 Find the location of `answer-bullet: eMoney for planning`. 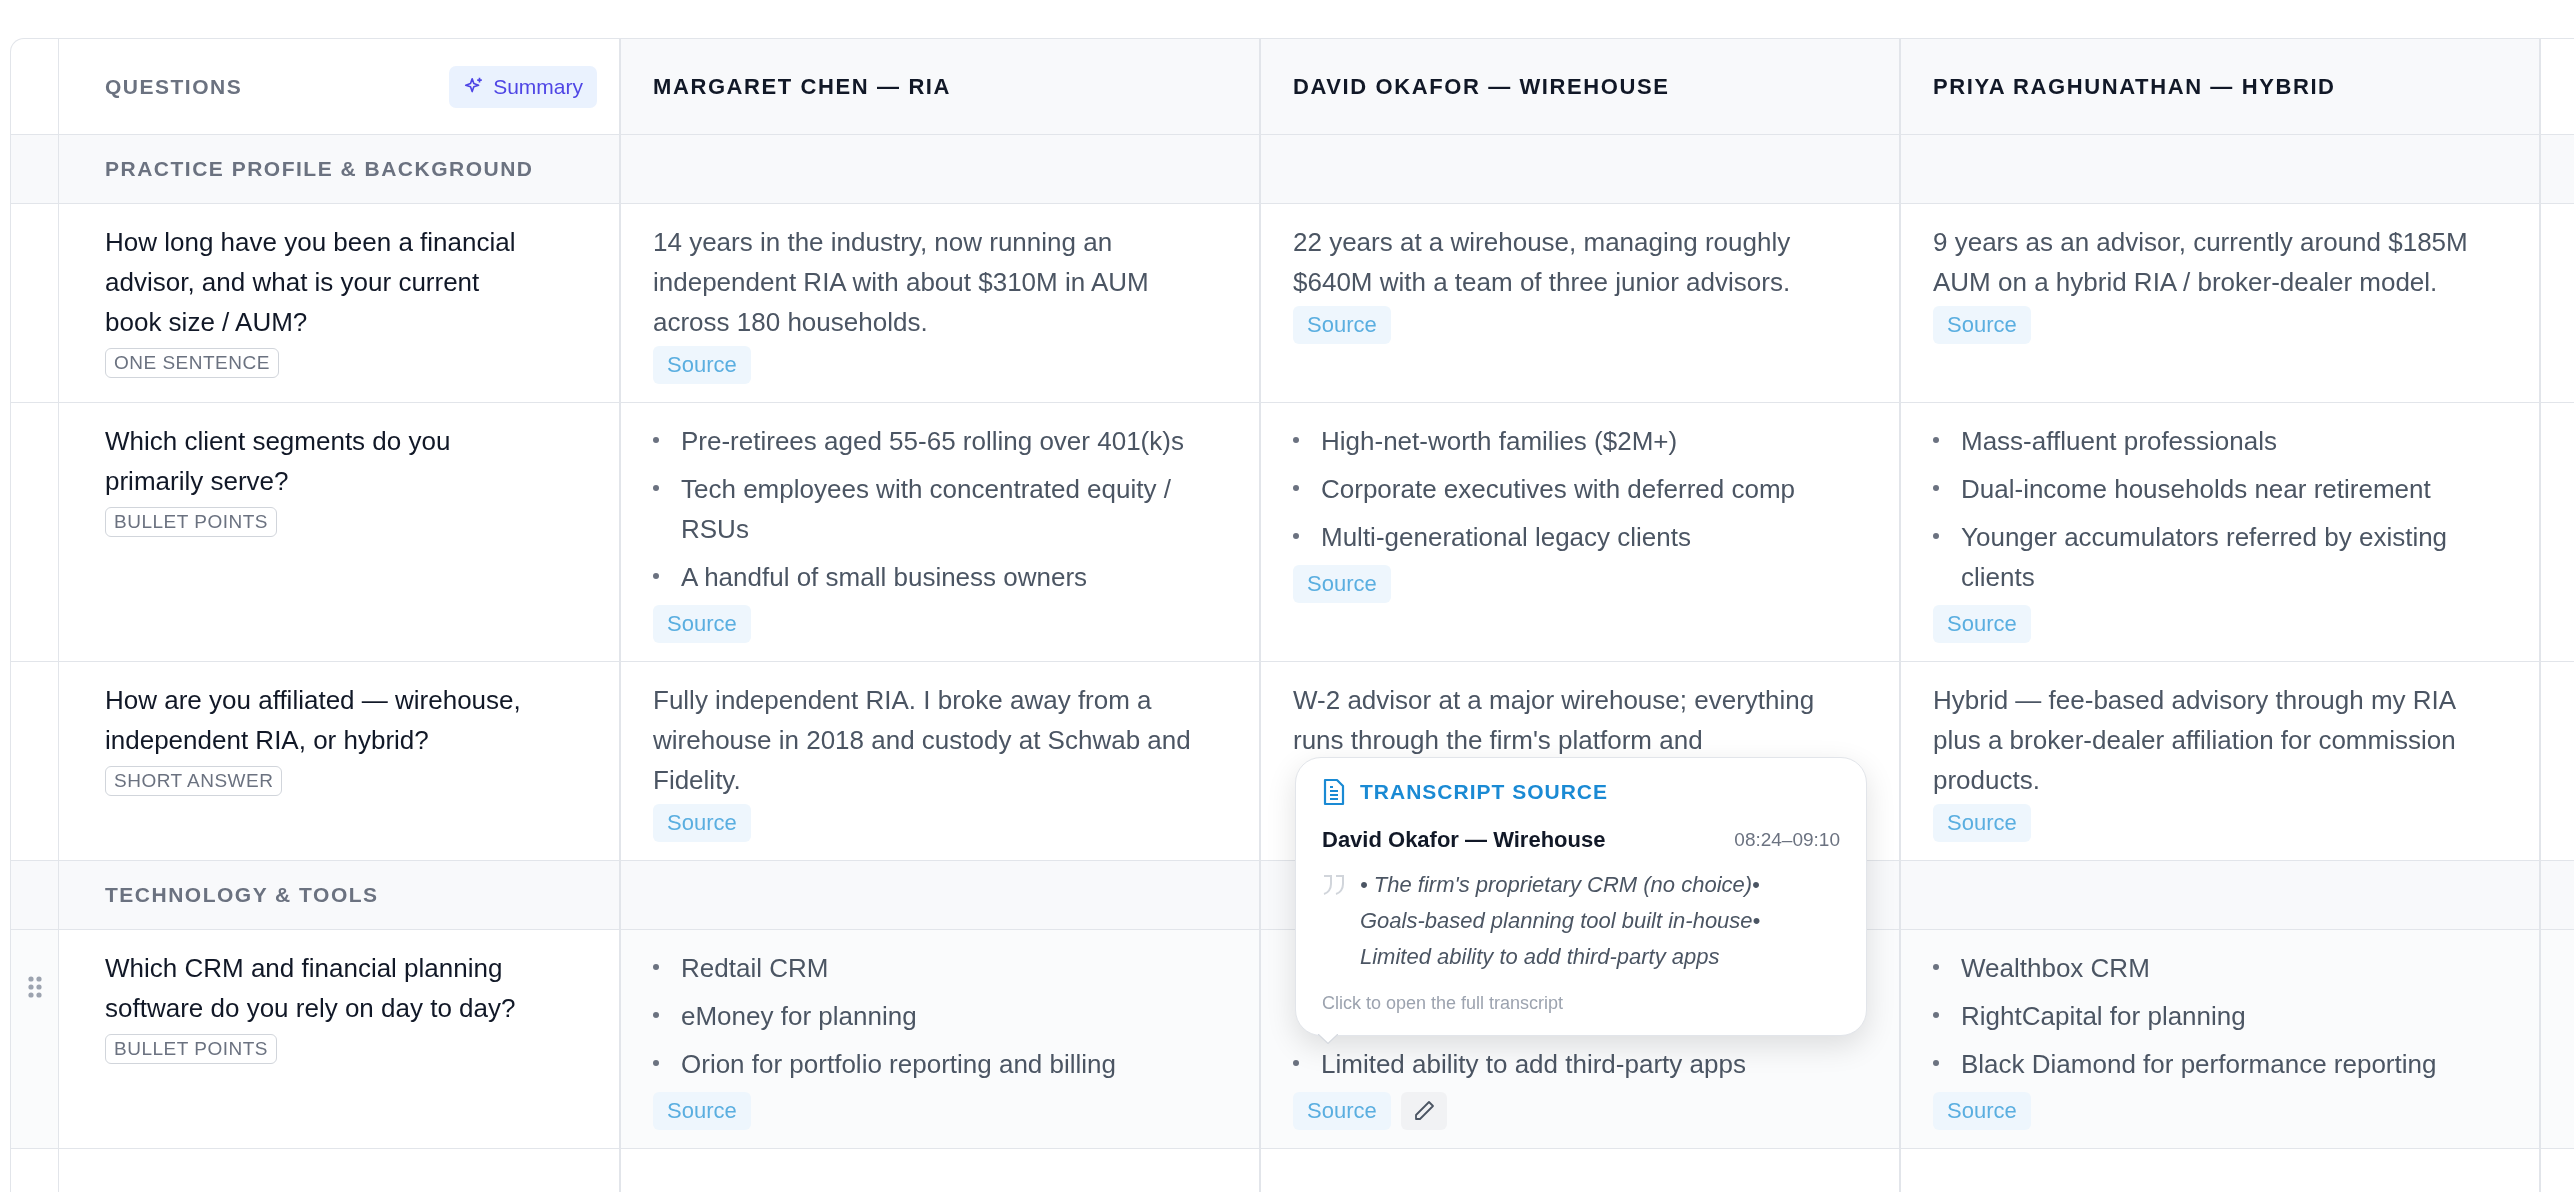

answer-bullet: eMoney for planning is located at coordinates (799, 1016).